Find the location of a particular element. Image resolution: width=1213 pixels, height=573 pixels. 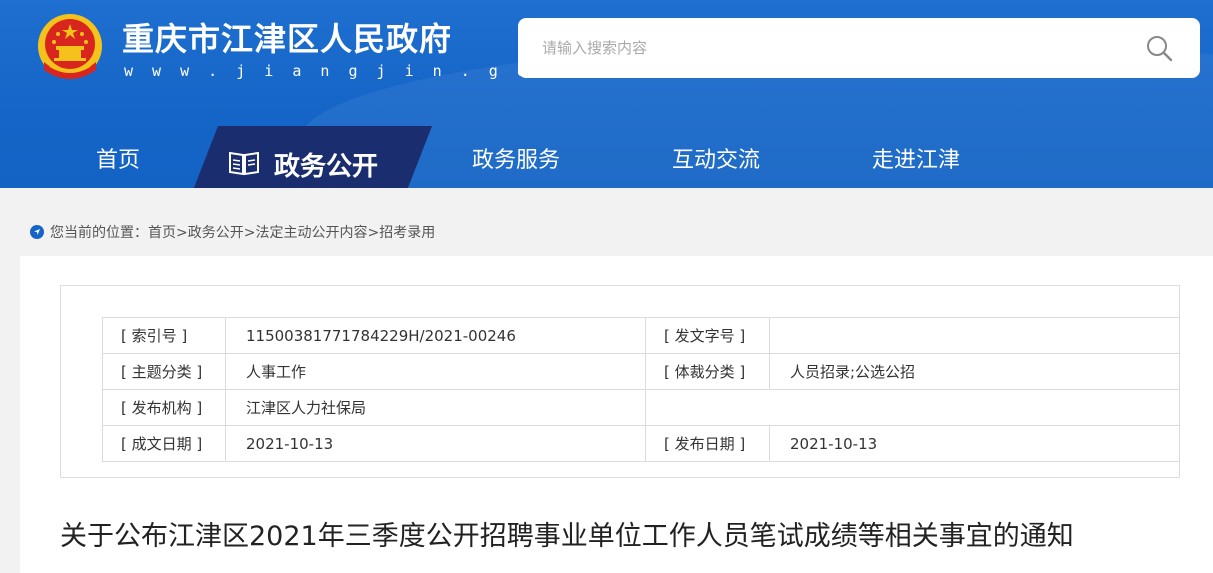

book-icon is located at coordinates (244, 163).